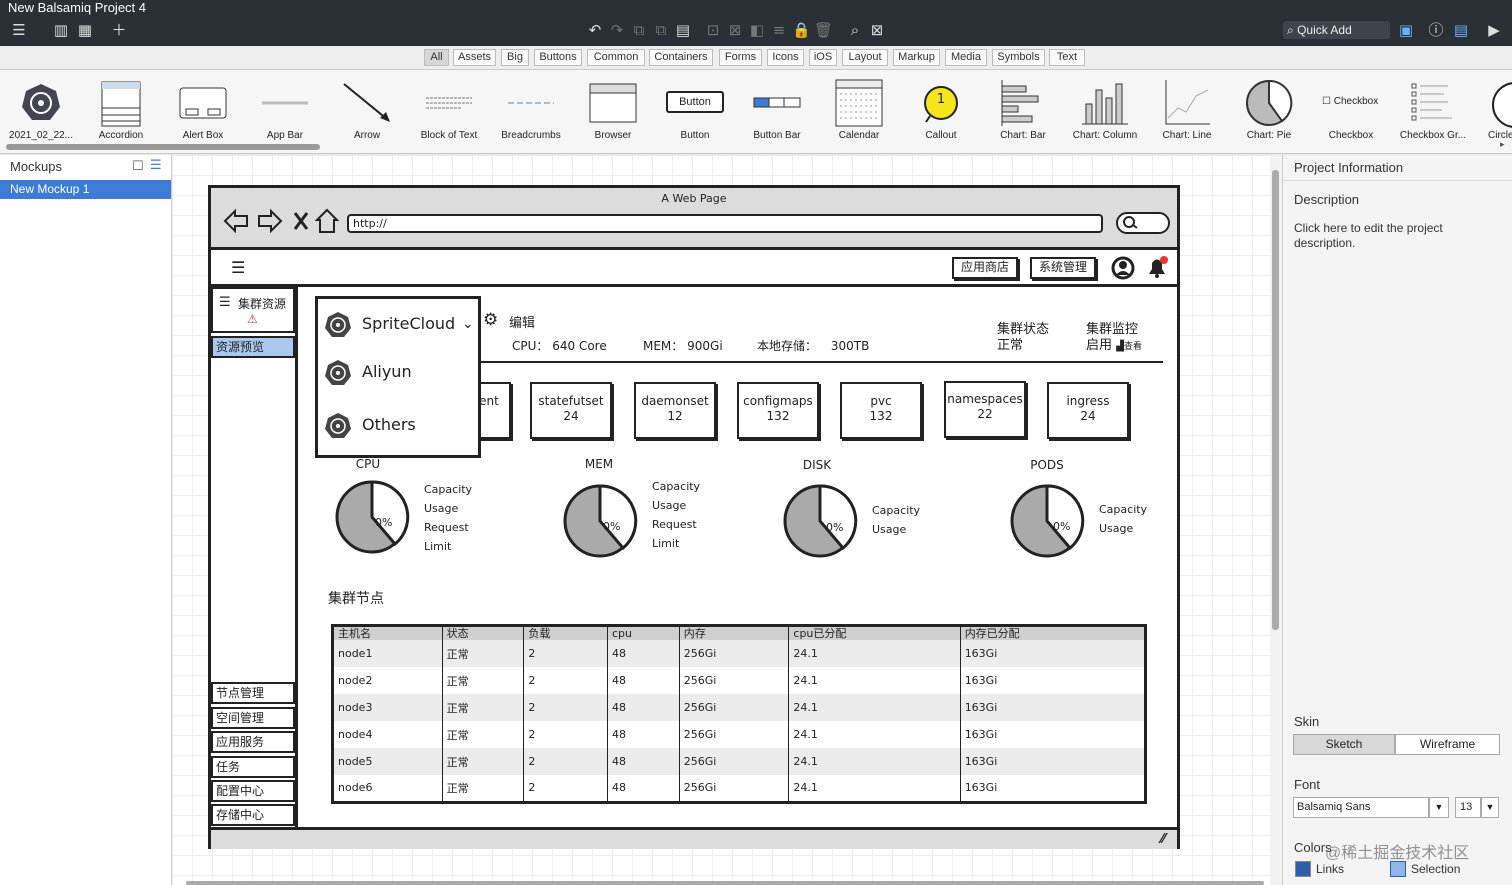 The height and width of the screenshot is (885, 1512). What do you see at coordinates (1143, 223) in the screenshot?
I see `browser-search-field` at bounding box center [1143, 223].